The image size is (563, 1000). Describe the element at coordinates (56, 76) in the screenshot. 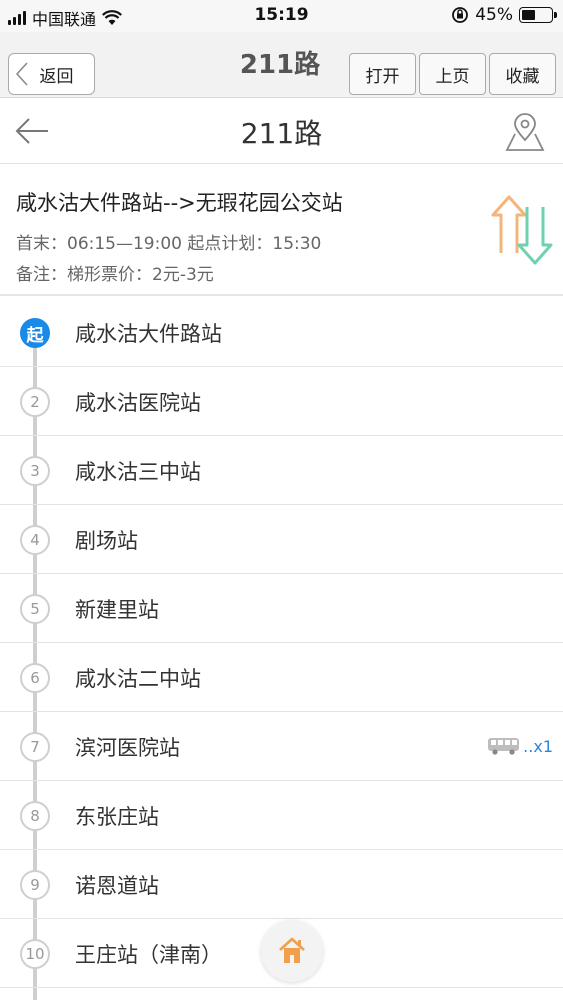

I see `back-button-label: 返回` at that location.